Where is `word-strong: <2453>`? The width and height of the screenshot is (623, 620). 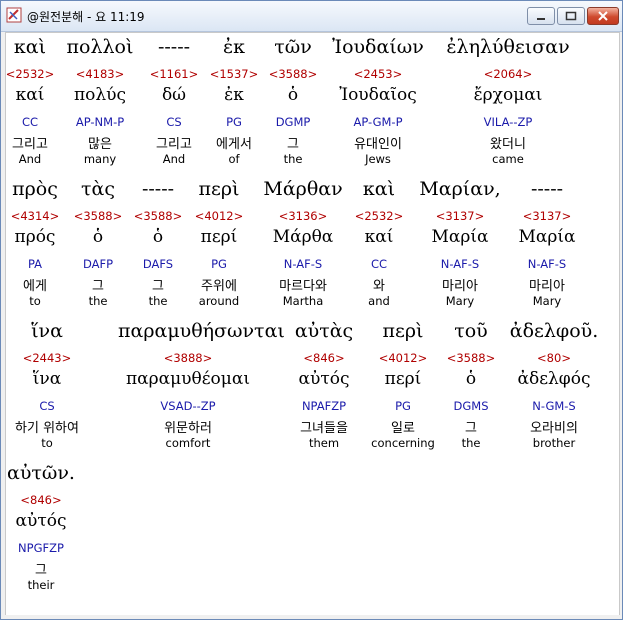 word-strong: <2453> is located at coordinates (378, 74).